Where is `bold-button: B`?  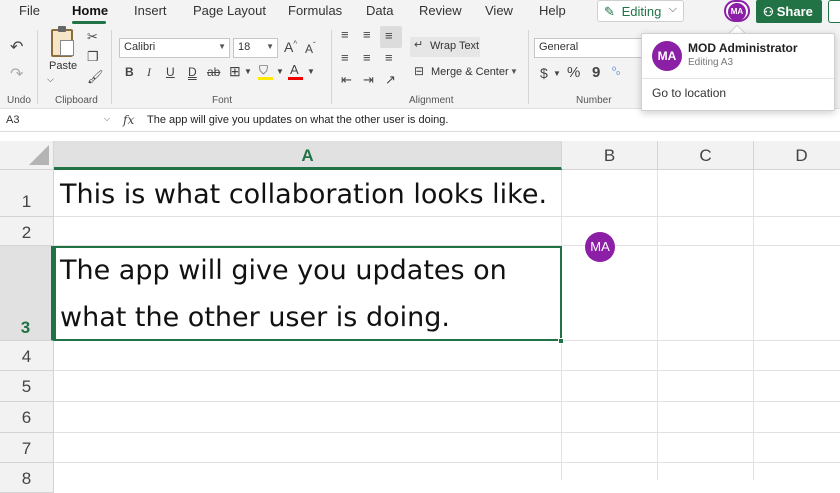 bold-button: B is located at coordinates (129, 72).